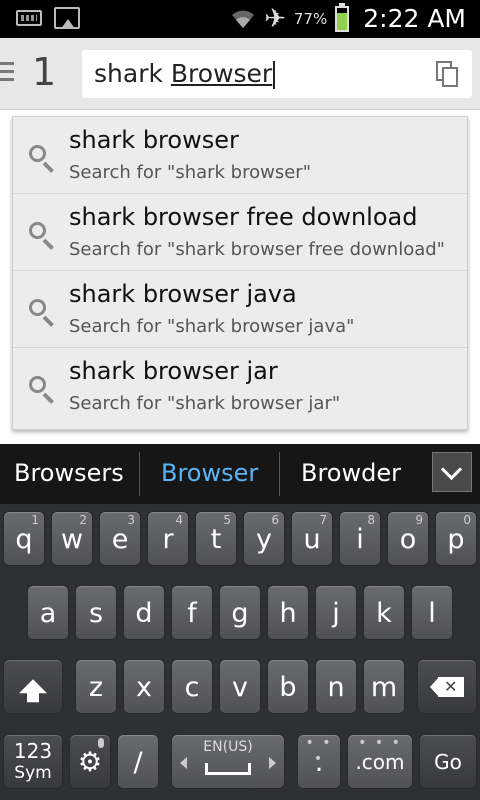 The height and width of the screenshot is (800, 480). Describe the element at coordinates (351, 473) in the screenshot. I see `candidate-word: Browder` at that location.